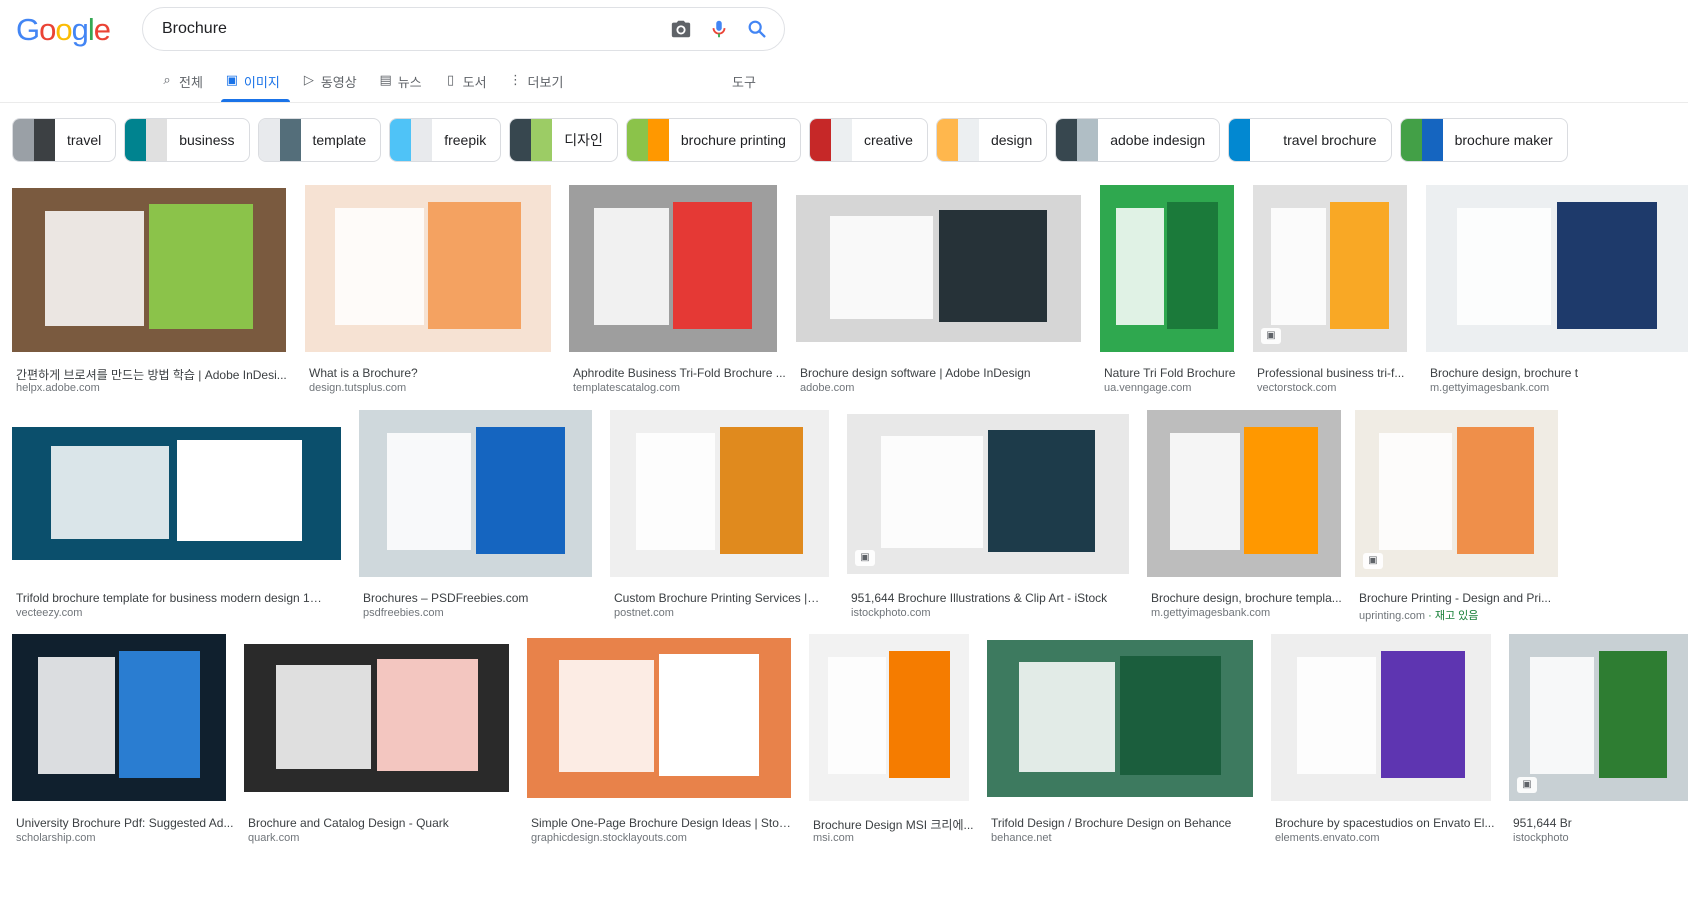 This screenshot has width=1688, height=912. I want to click on tab-news: ▤ 뉴스, so click(400, 86).